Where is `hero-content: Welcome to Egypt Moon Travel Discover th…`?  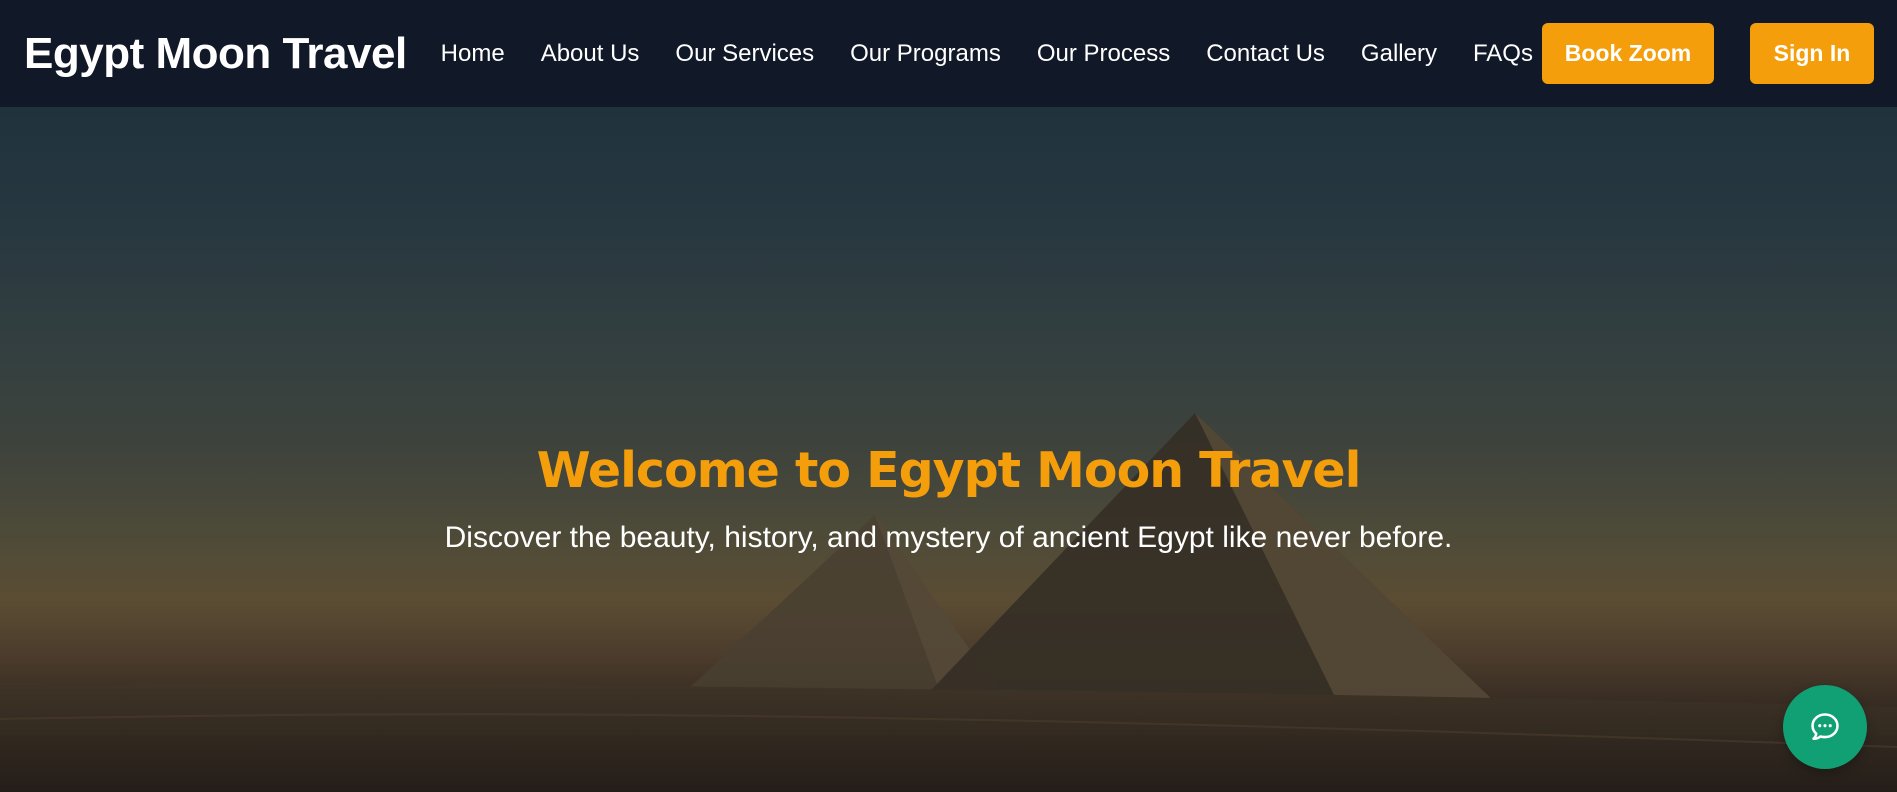
hero-content: Welcome to Egypt Moon Travel Discover th… is located at coordinates (948, 498).